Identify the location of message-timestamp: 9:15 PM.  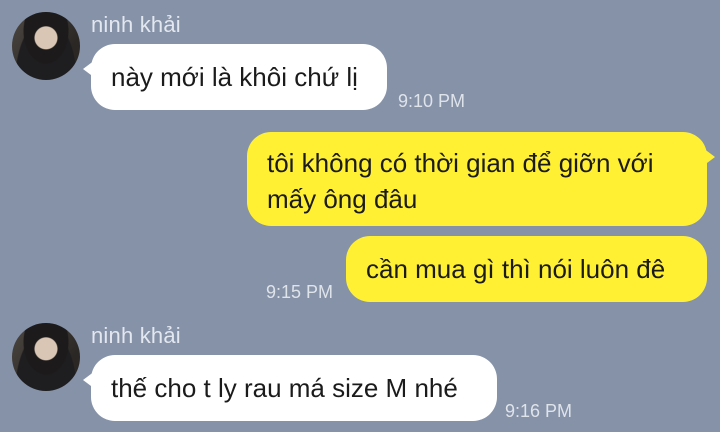
(300, 292).